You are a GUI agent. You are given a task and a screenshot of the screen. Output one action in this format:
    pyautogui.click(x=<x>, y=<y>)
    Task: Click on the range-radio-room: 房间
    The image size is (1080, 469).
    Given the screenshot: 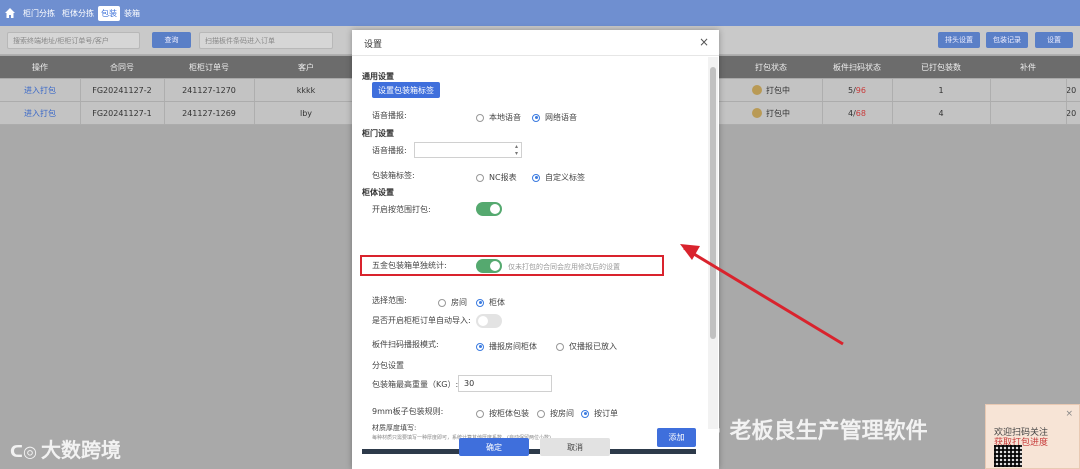 What is the action you would take?
    pyautogui.click(x=452, y=302)
    